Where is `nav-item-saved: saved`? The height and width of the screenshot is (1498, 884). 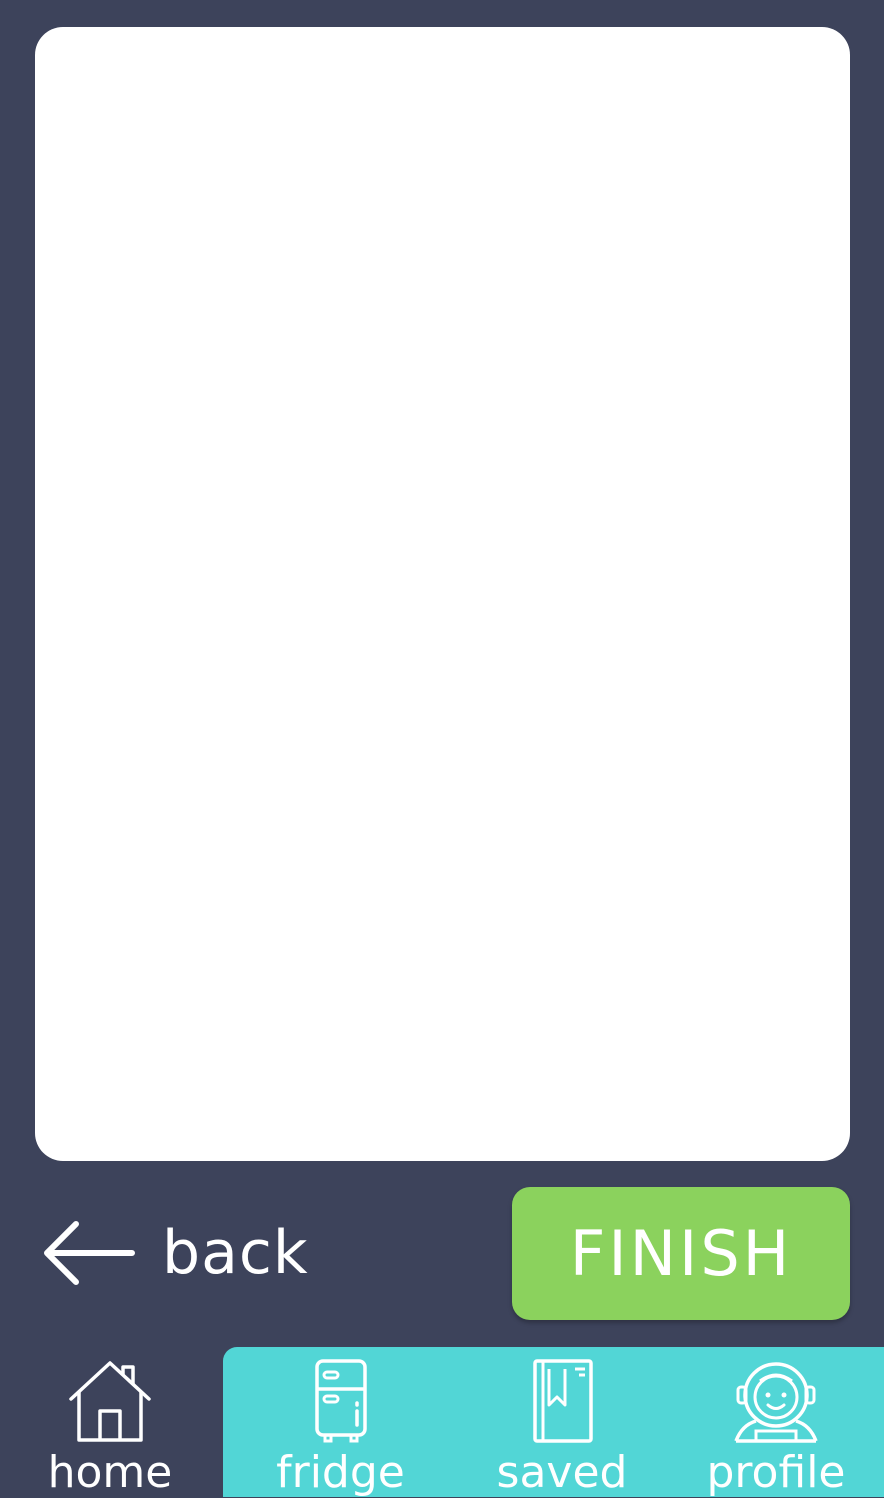 nav-item-saved: saved is located at coordinates (562, 1422).